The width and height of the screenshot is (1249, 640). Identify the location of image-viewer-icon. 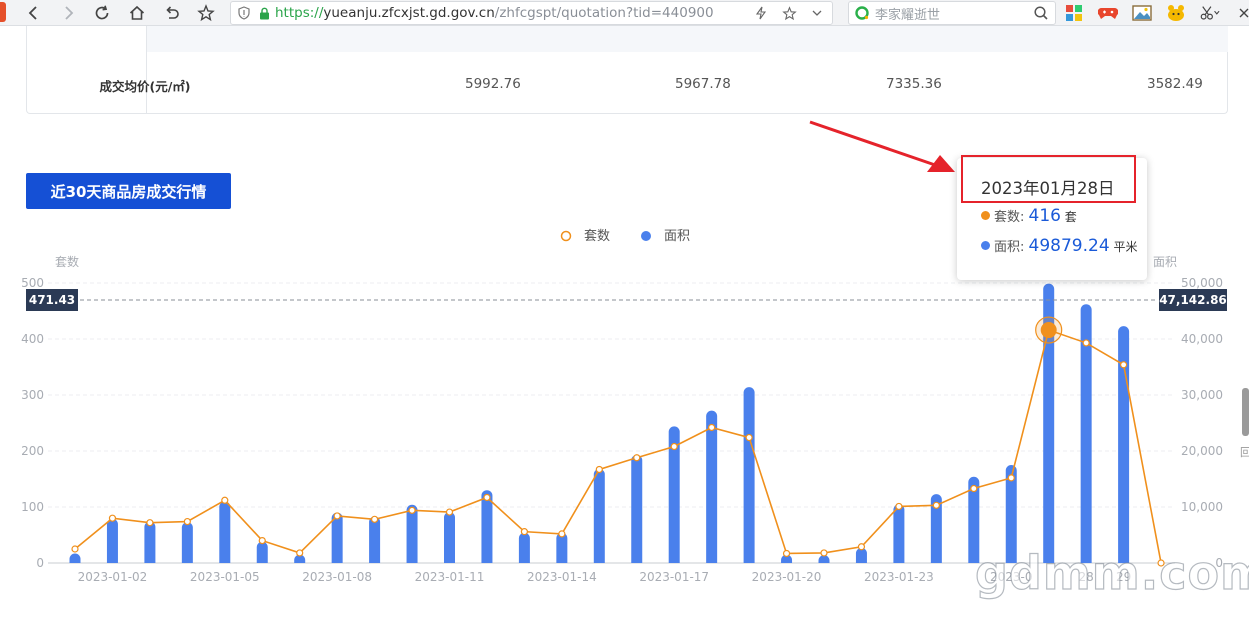
(1142, 13).